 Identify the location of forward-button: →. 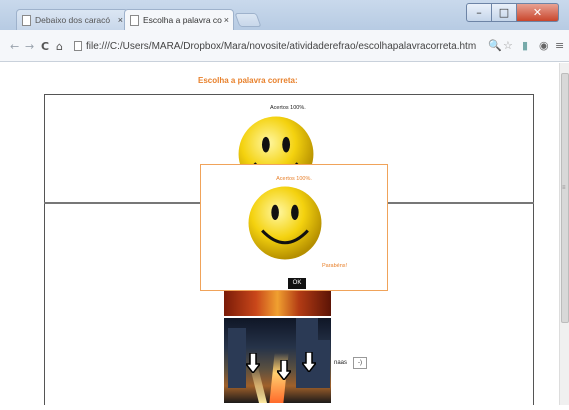
(29, 46).